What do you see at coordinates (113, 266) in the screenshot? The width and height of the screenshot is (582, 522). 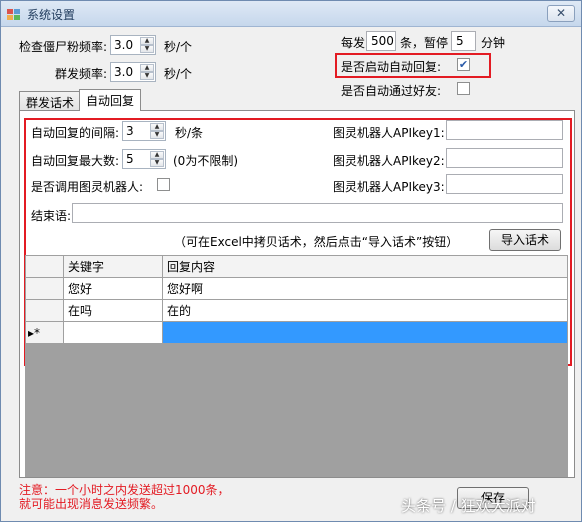 I see `column-header-keyword: 关键字` at bounding box center [113, 266].